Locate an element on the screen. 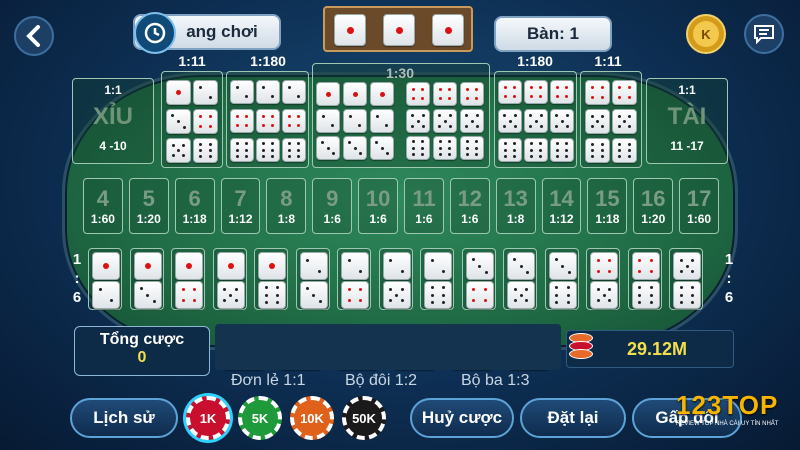  balance-panel: 29.12M is located at coordinates (650, 349).